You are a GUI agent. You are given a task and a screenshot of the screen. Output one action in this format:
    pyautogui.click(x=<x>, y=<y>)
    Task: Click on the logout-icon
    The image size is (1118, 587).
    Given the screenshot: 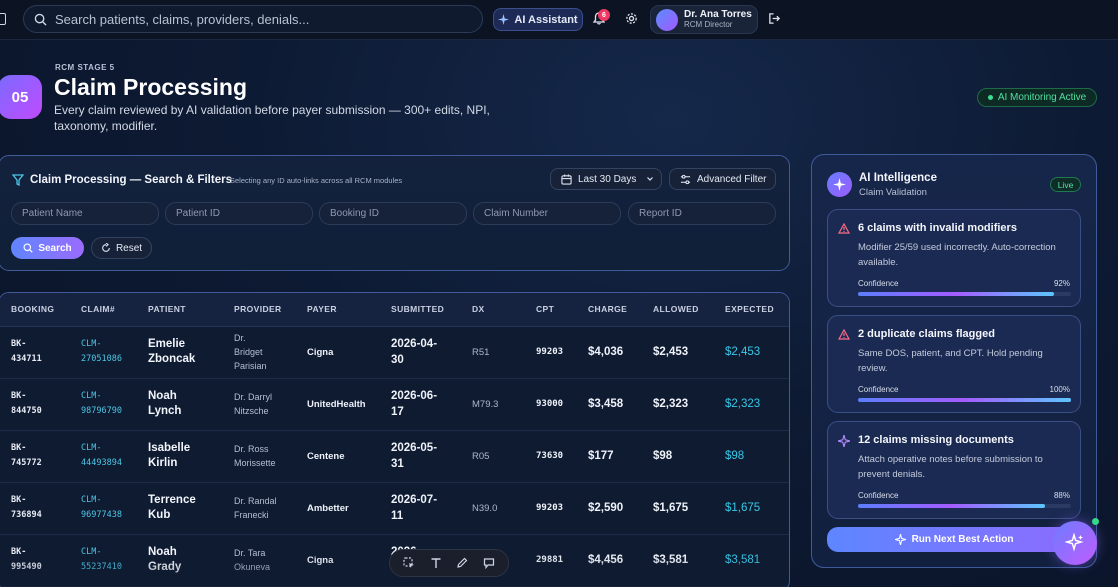 What is the action you would take?
    pyautogui.click(x=774, y=18)
    